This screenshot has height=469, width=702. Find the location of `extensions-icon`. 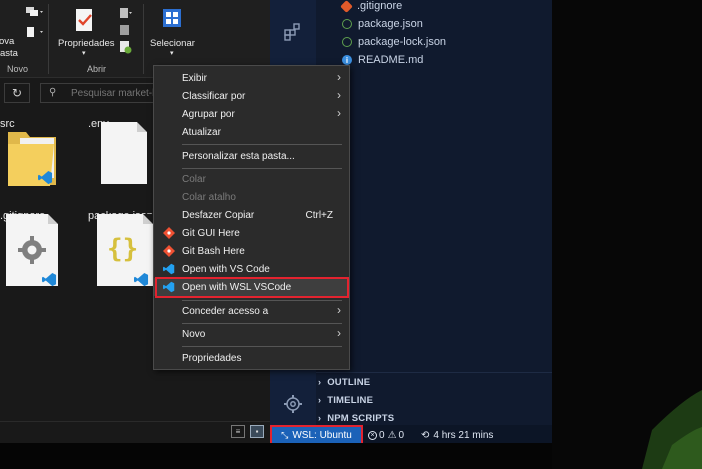

extensions-icon is located at coordinates (293, 32).